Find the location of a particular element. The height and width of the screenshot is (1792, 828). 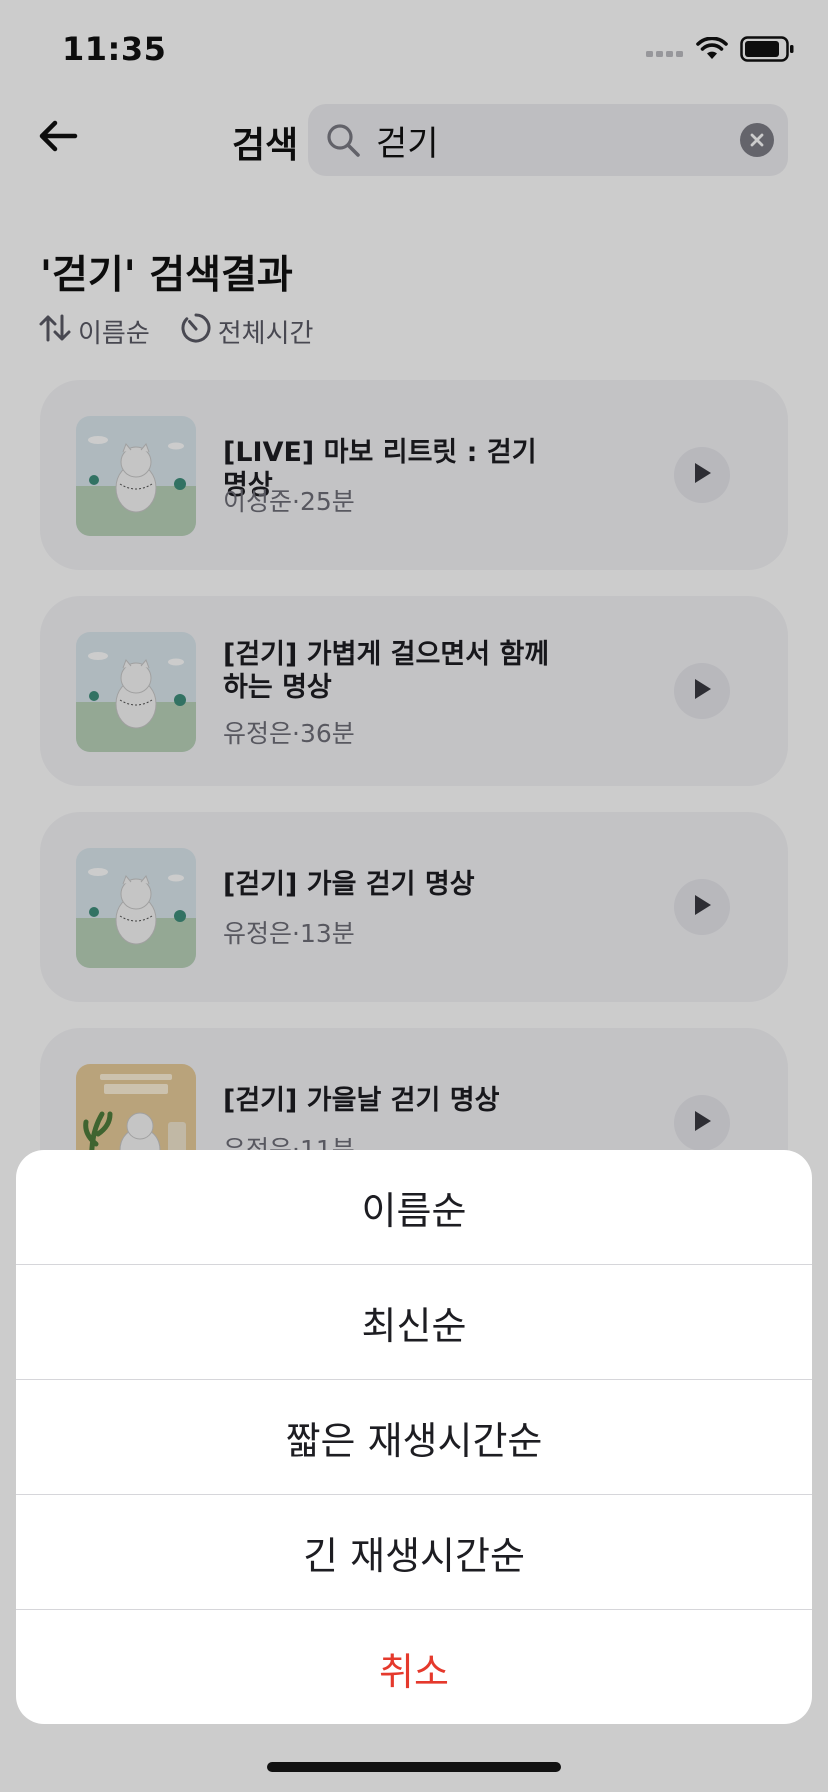

sort-option-shortest: 짧은 재생시간순 is located at coordinates (414, 1437).